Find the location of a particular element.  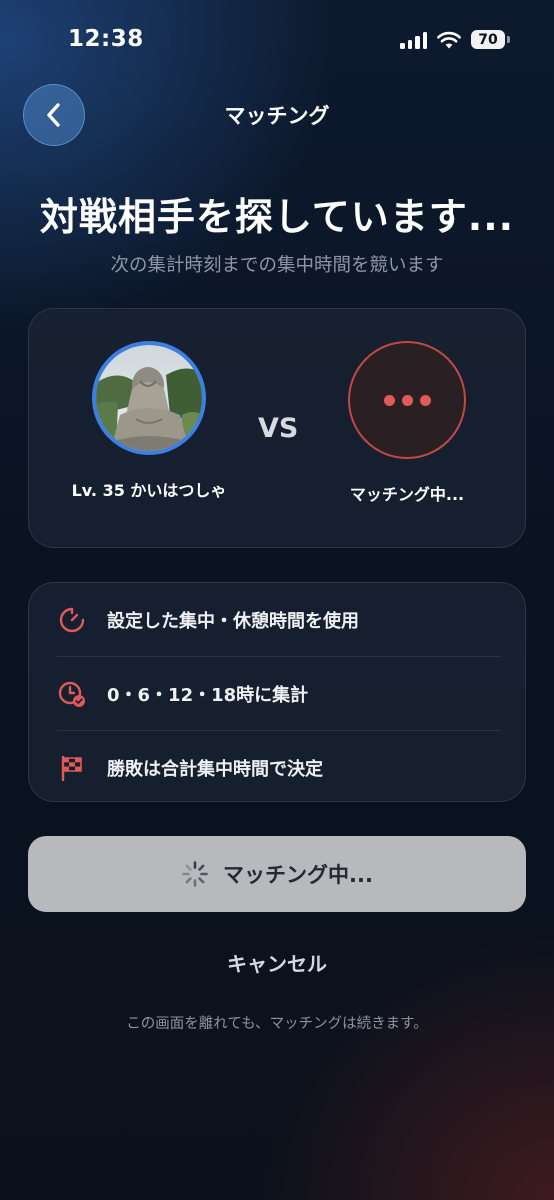

clock-check-icon is located at coordinates (72, 694).